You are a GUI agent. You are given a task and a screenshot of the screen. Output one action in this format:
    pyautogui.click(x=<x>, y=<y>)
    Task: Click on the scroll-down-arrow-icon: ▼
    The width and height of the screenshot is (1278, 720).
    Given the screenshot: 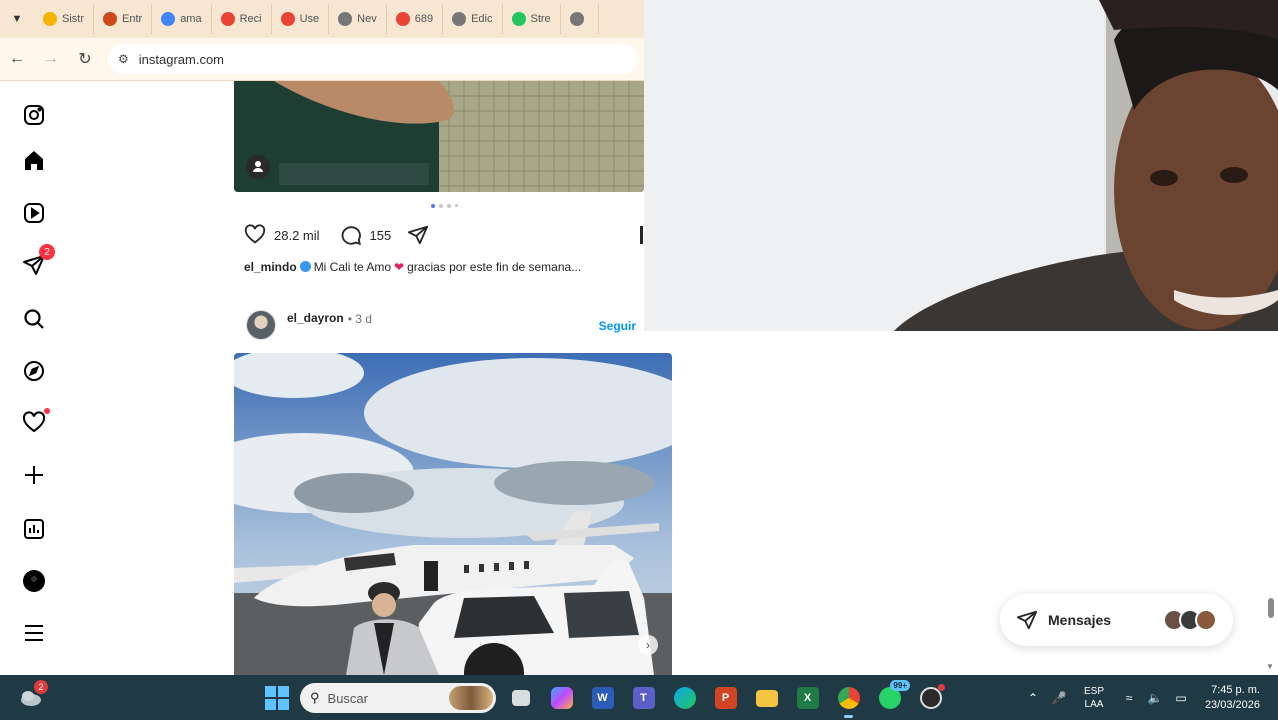 What is the action you would take?
    pyautogui.click(x=1270, y=666)
    